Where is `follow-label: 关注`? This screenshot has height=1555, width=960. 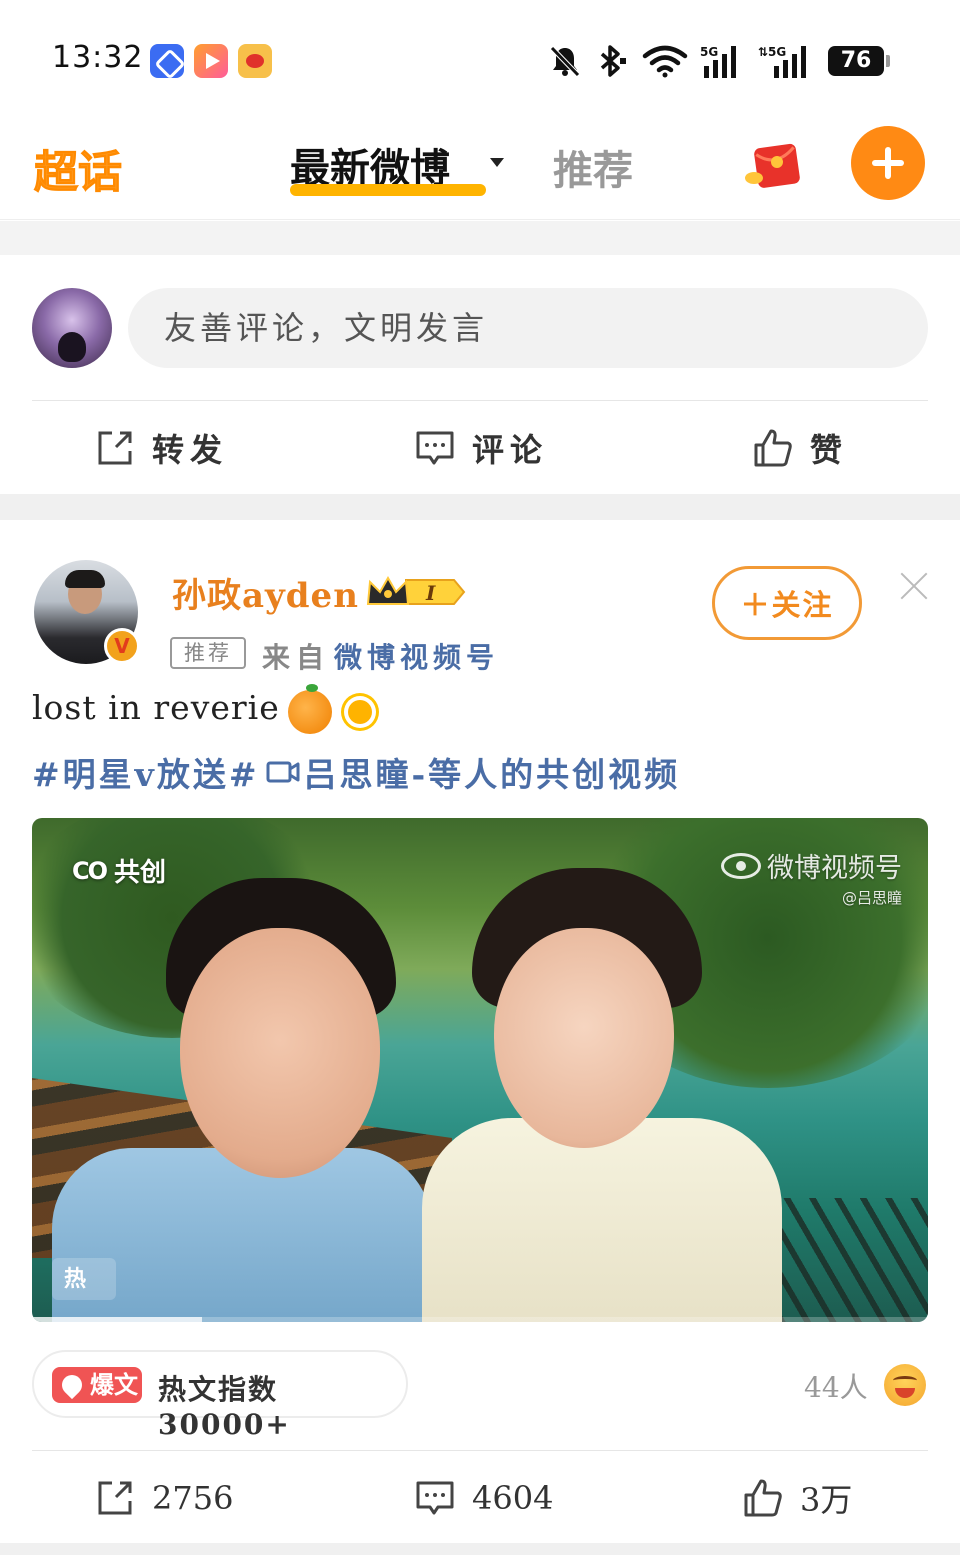 follow-label: 关注 is located at coordinates (802, 605).